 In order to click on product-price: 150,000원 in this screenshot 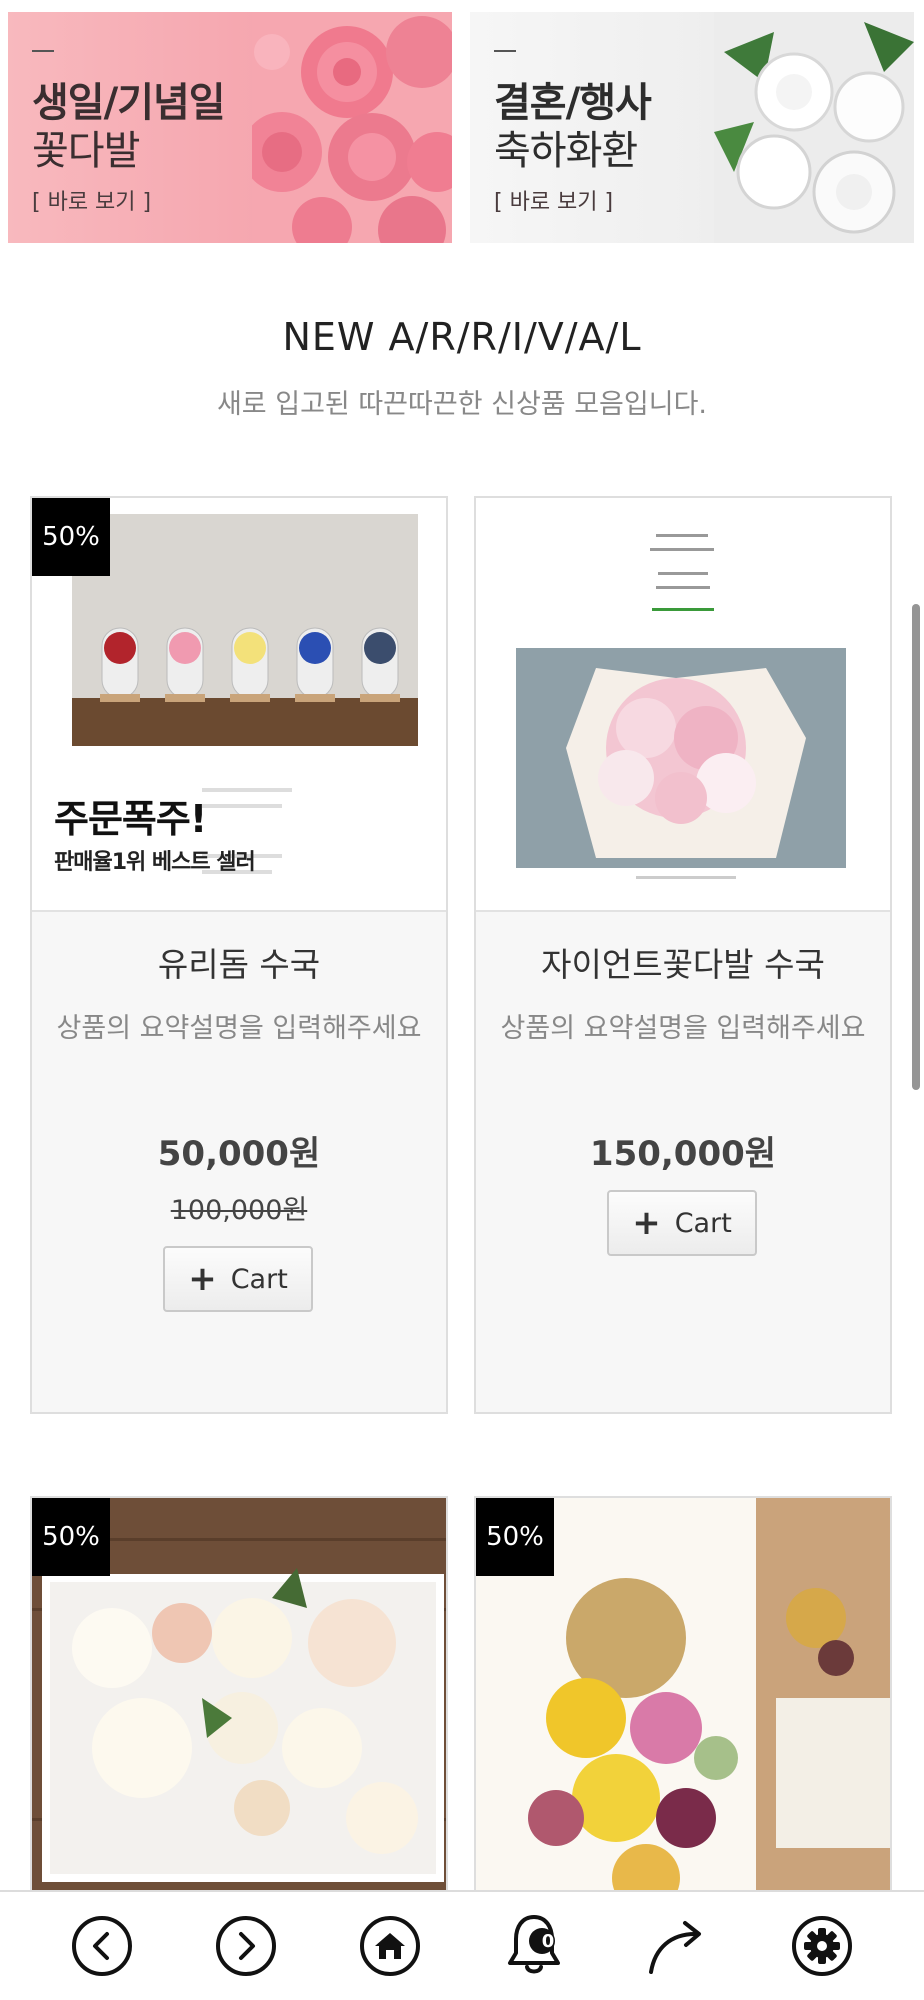, I will do `click(683, 1154)`.